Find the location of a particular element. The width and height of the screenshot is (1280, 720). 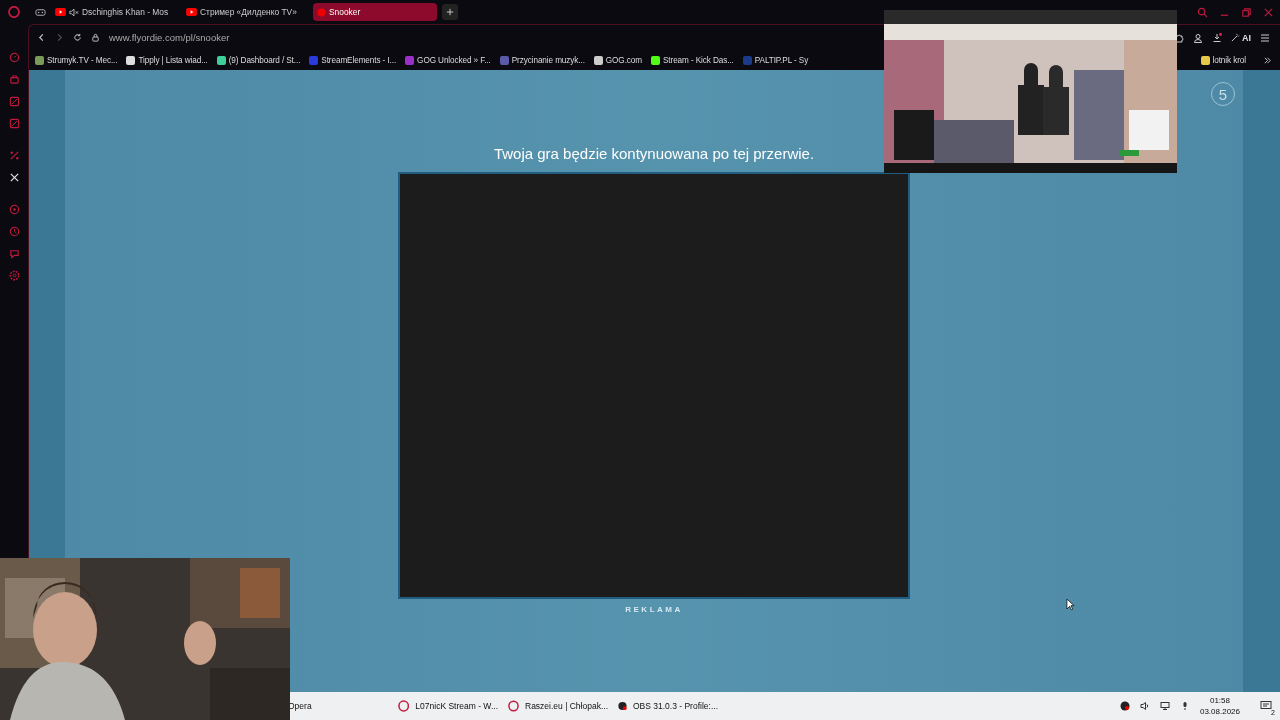

browser-tab: Dschinghis Khan - Mos is located at coordinates (114, 12).